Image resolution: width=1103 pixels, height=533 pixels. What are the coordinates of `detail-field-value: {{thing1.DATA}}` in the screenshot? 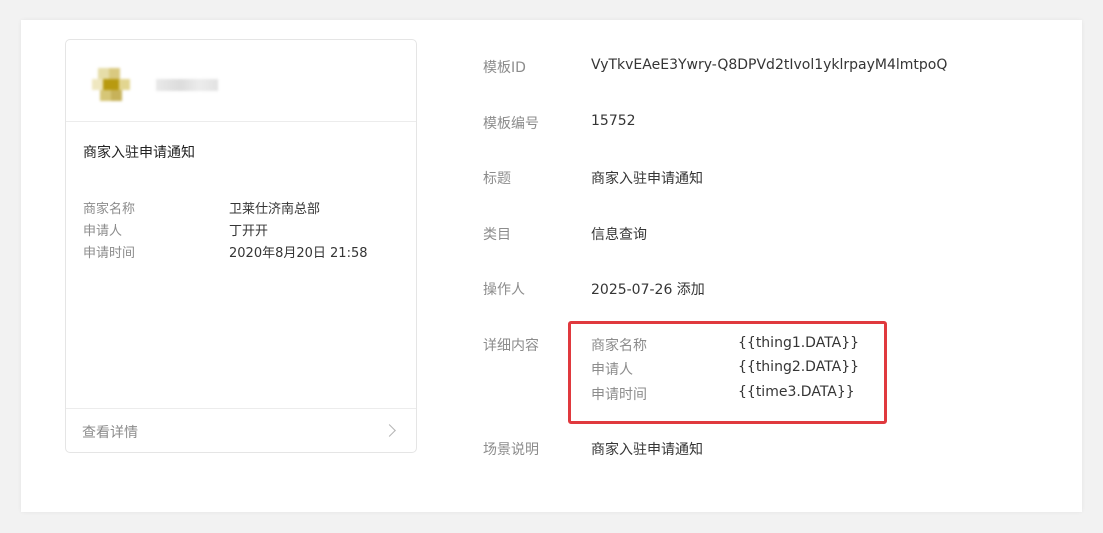 It's located at (799, 343).